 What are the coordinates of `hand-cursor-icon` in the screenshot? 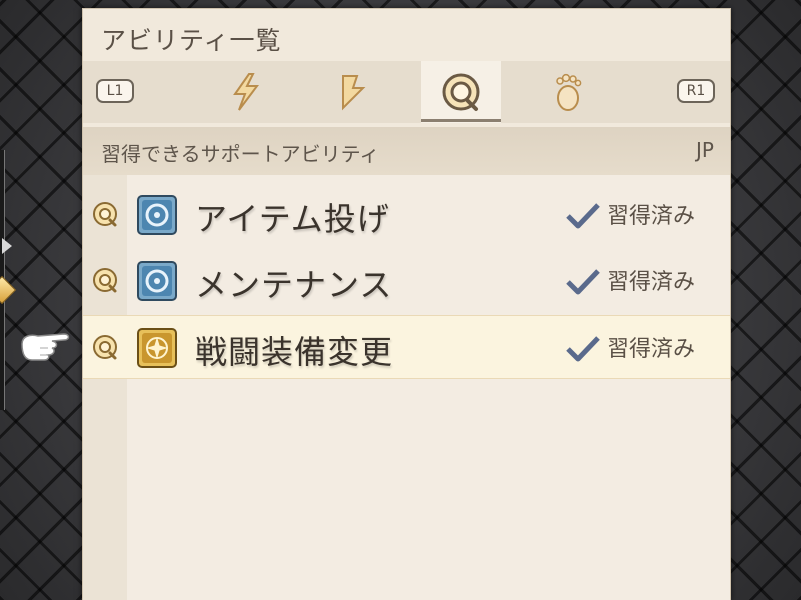 It's located at (45, 347).